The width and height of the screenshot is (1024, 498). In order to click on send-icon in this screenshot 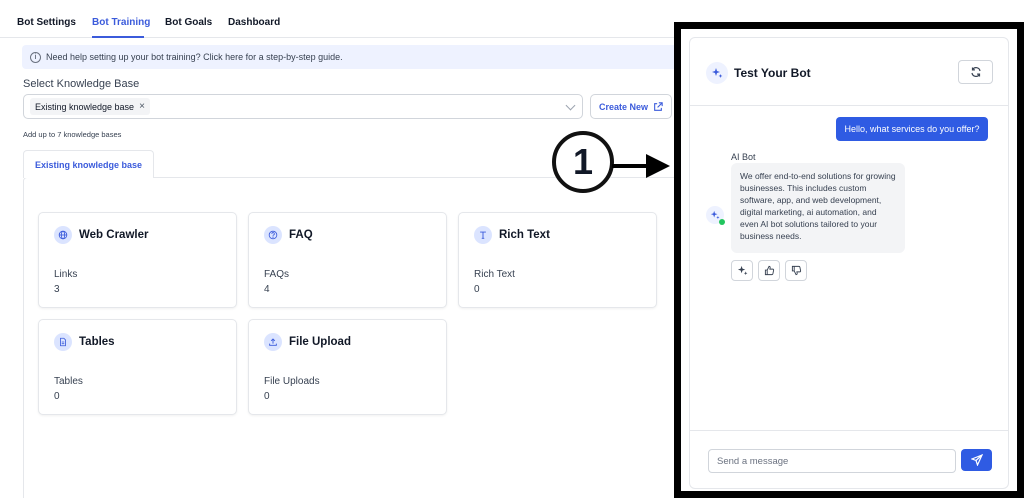, I will do `click(976, 460)`.